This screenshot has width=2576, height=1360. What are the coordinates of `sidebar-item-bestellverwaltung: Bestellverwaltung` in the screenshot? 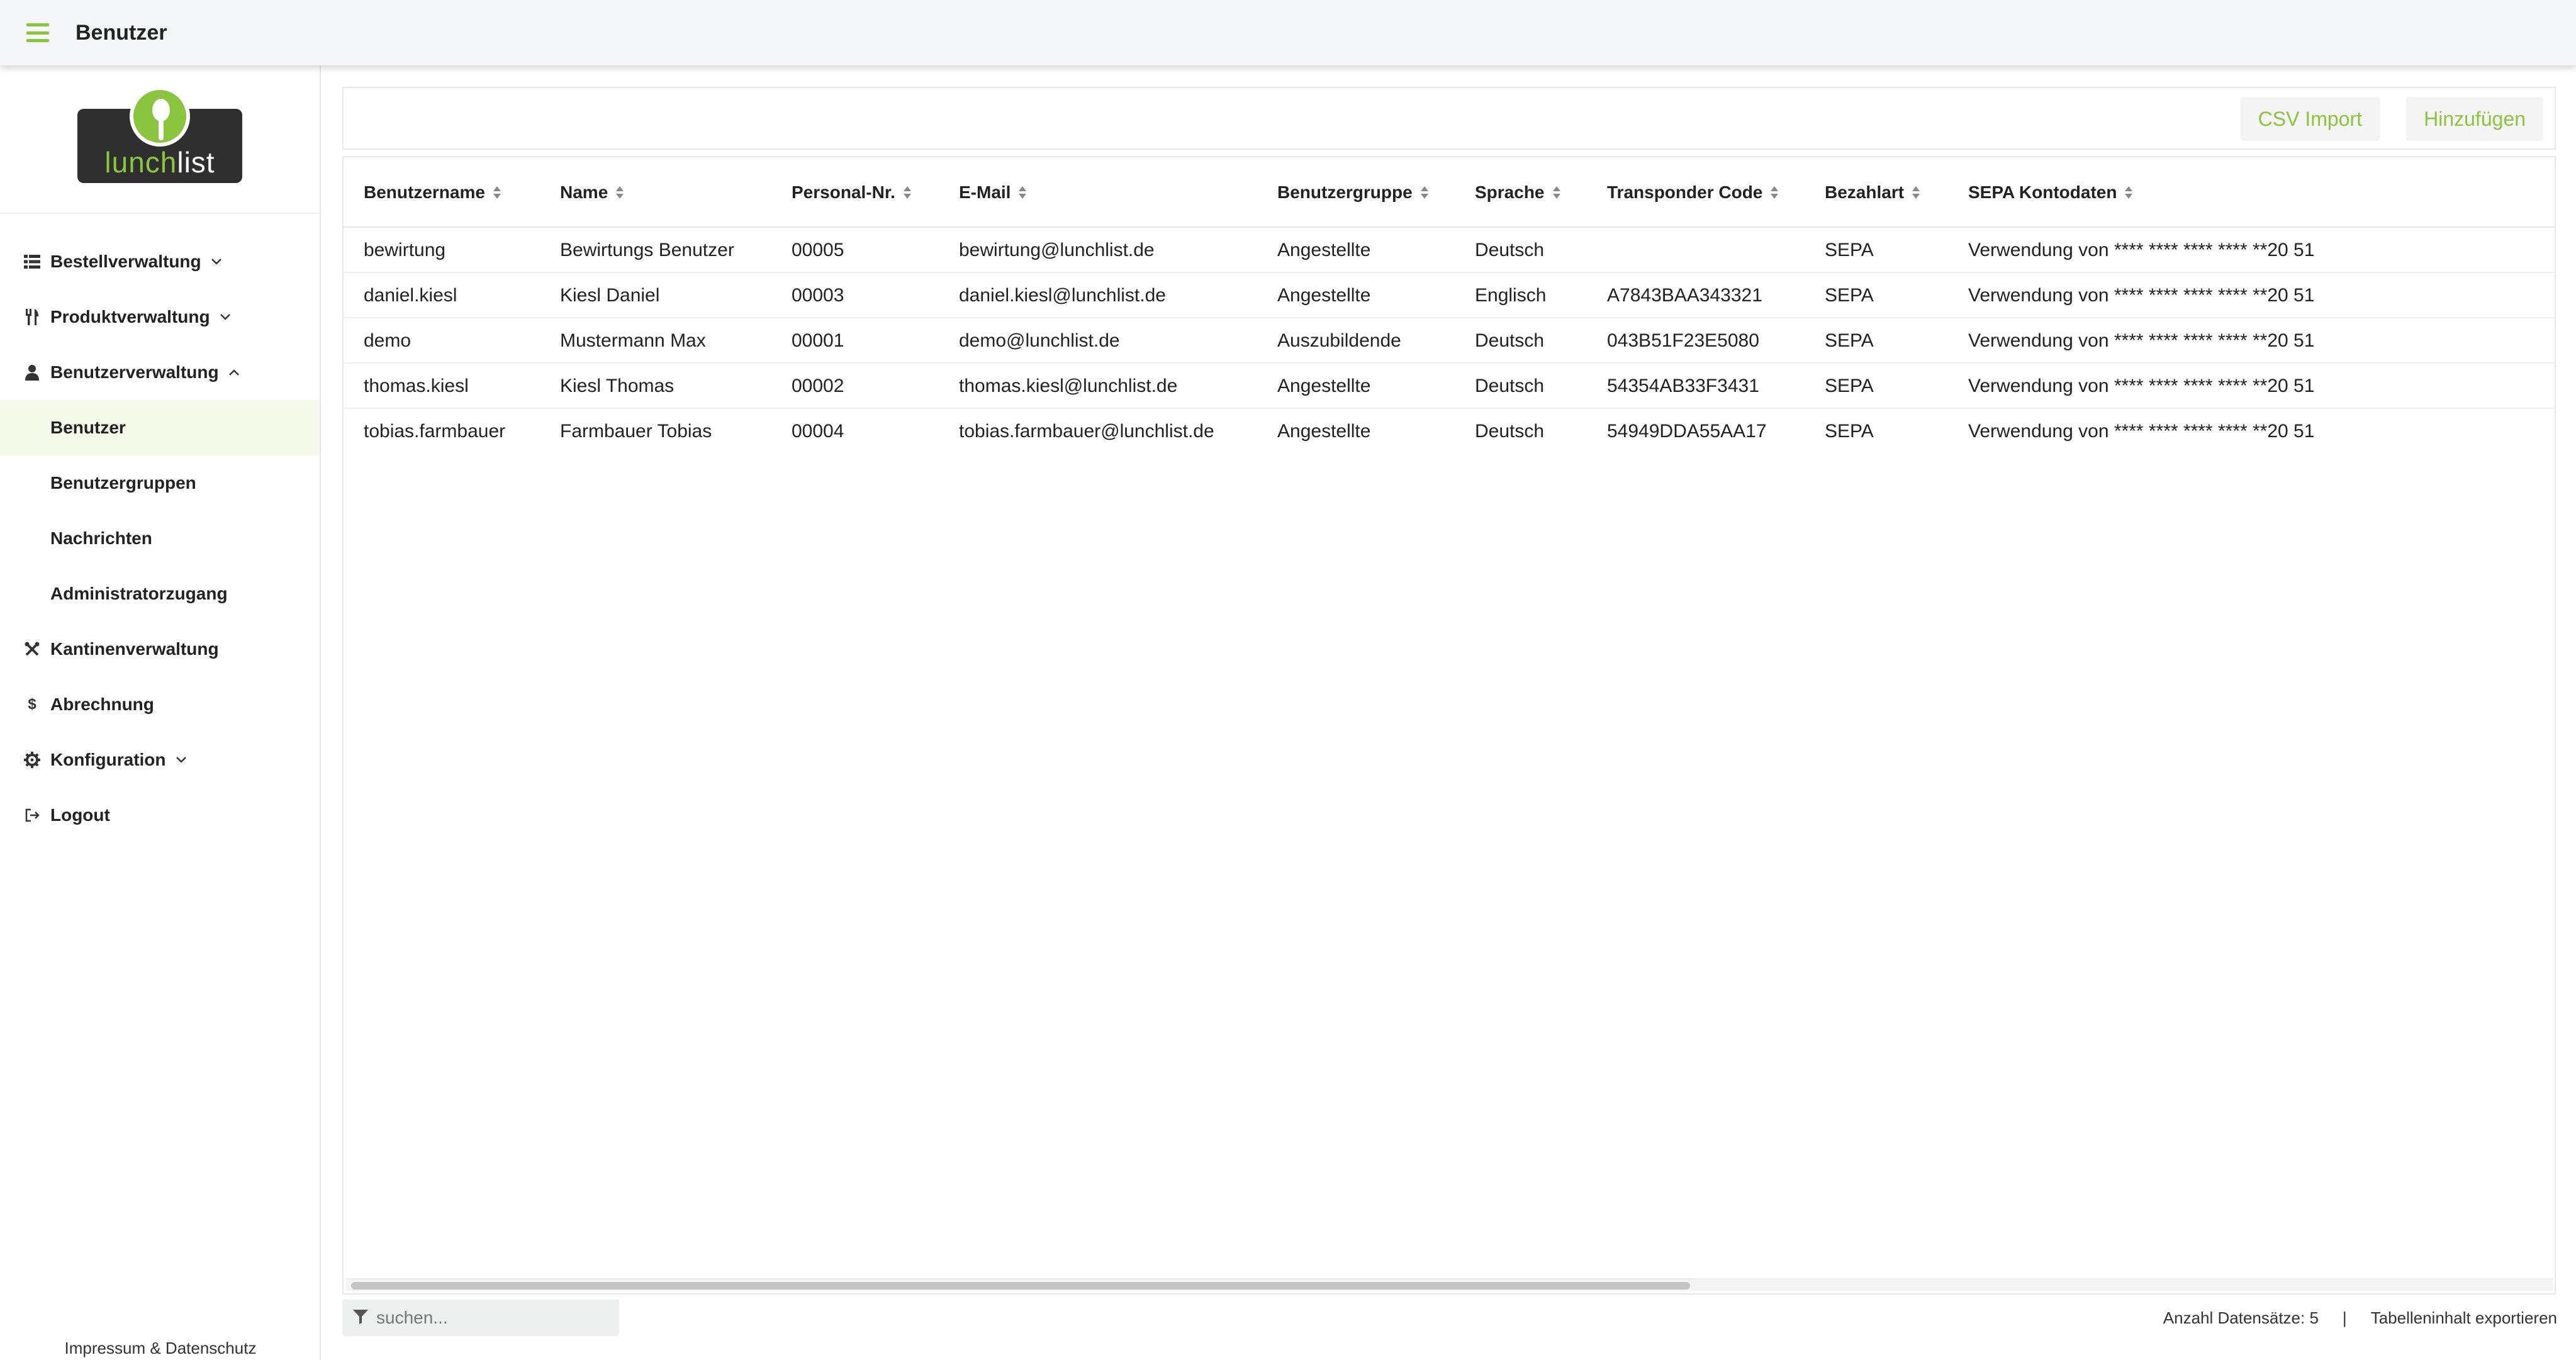 It's located at (160, 261).